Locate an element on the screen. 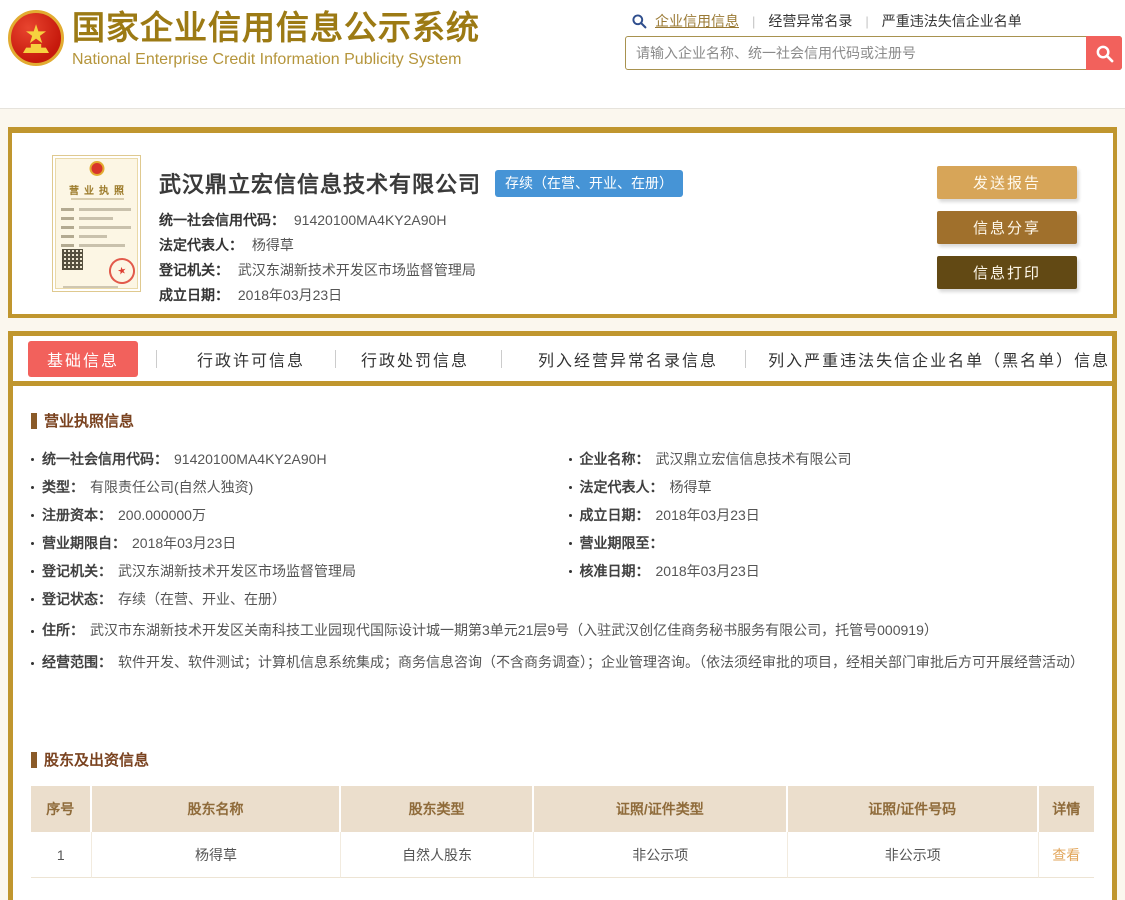  nav-link-abnormal-list: 经营异常名录 is located at coordinates (810, 21).